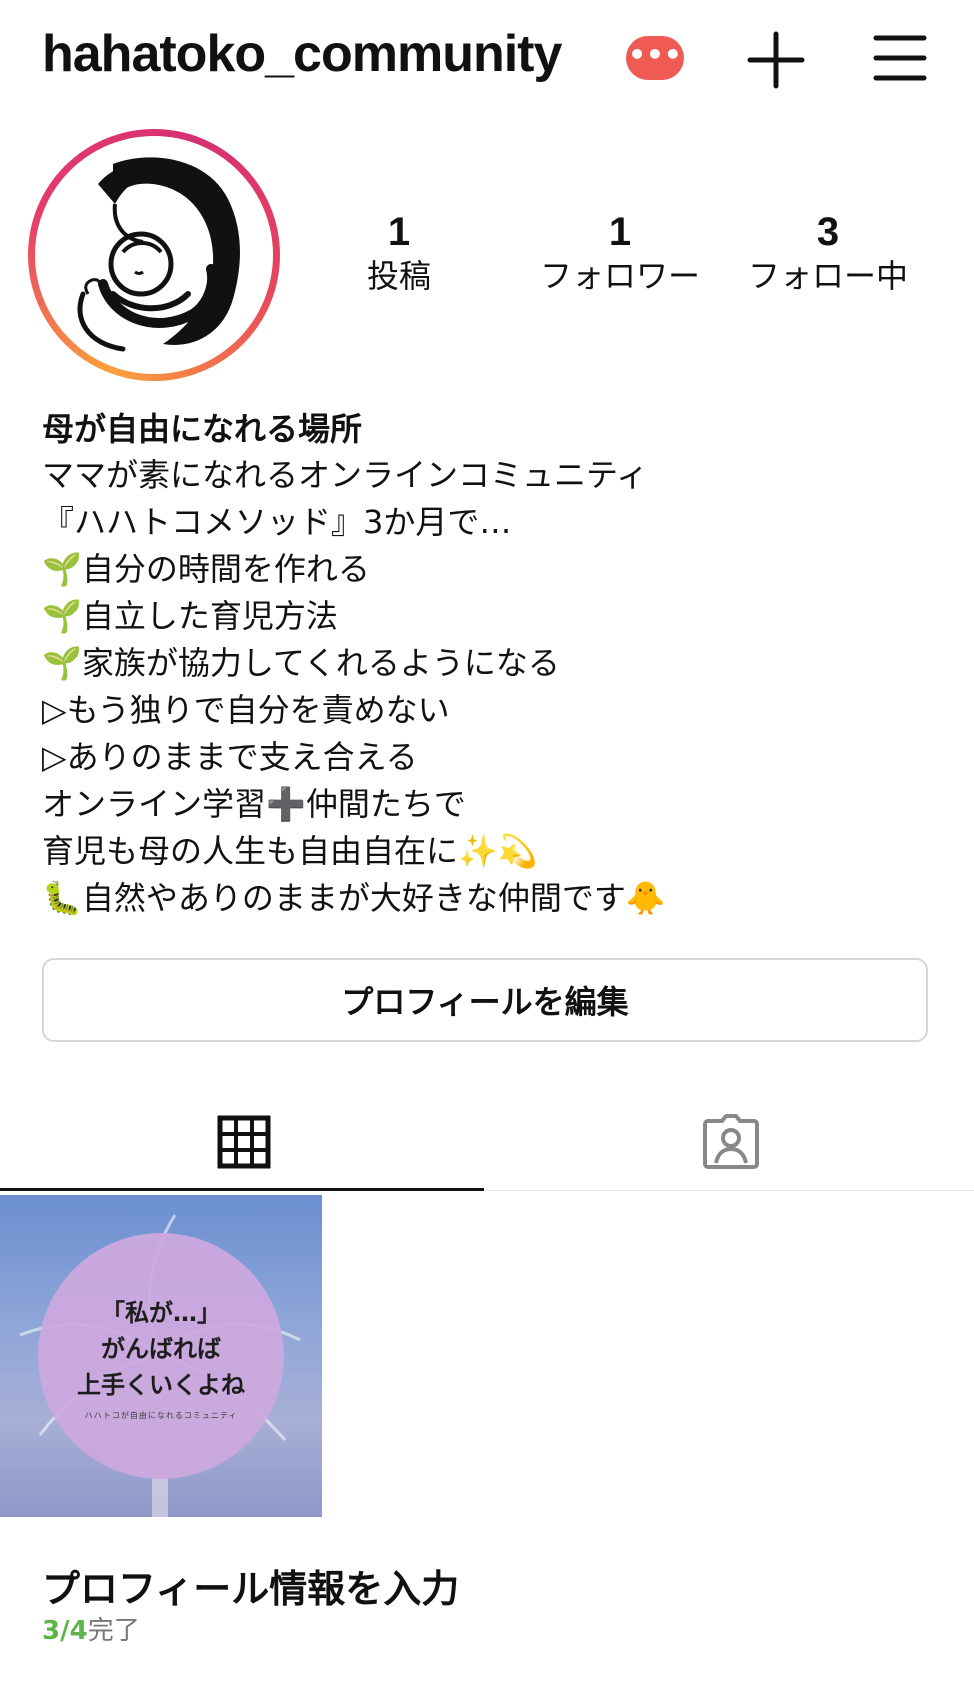 The image size is (974, 1682). What do you see at coordinates (827, 276) in the screenshot?
I see `following-count-label: フォロー中` at bounding box center [827, 276].